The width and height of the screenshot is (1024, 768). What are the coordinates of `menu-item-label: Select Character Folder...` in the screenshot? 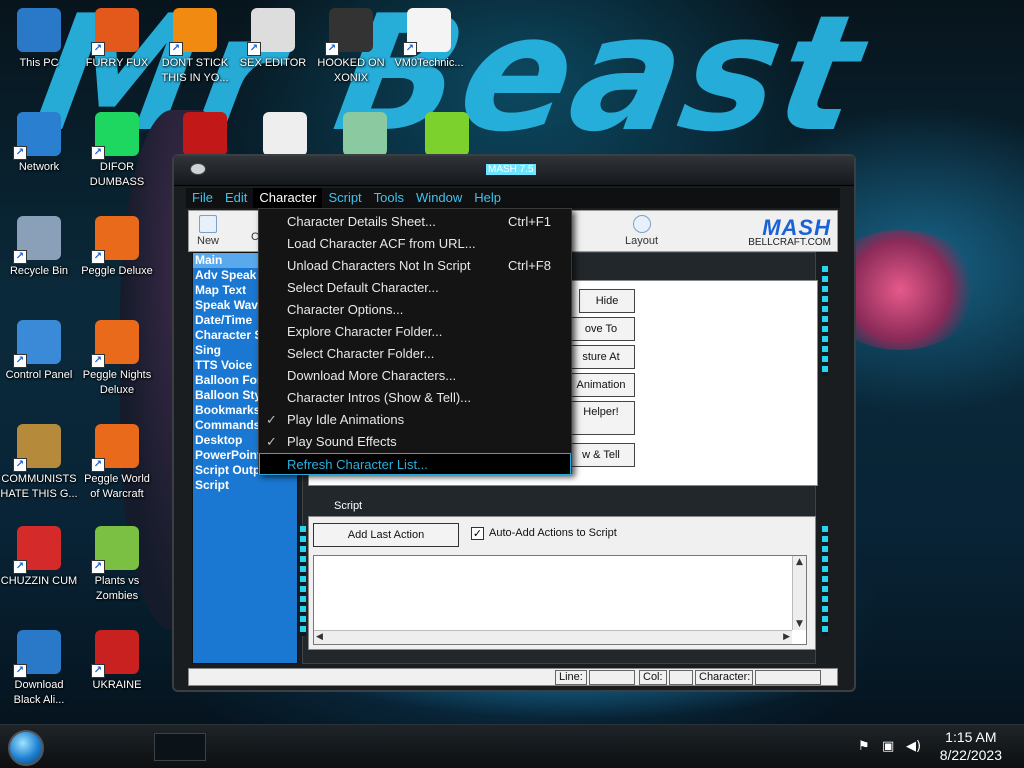 It's located at (361, 353).